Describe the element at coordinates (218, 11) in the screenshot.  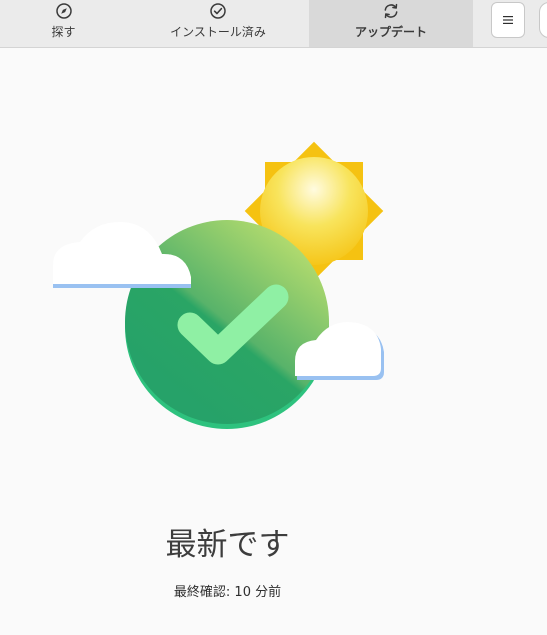
I see `check-circle-icon` at that location.